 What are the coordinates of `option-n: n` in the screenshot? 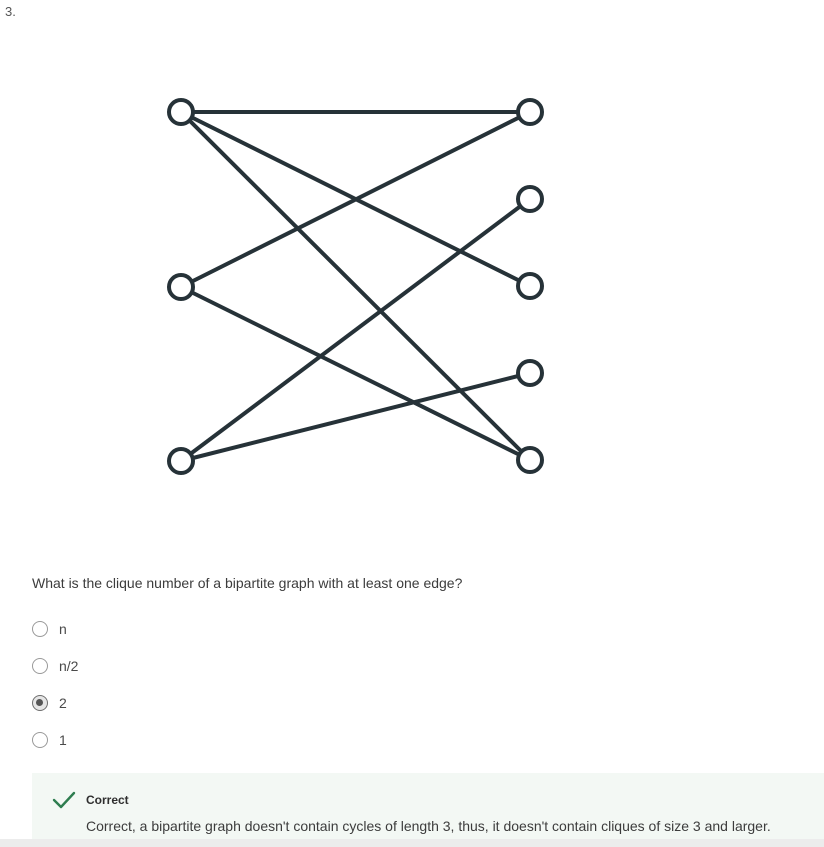 It's located at (54, 628).